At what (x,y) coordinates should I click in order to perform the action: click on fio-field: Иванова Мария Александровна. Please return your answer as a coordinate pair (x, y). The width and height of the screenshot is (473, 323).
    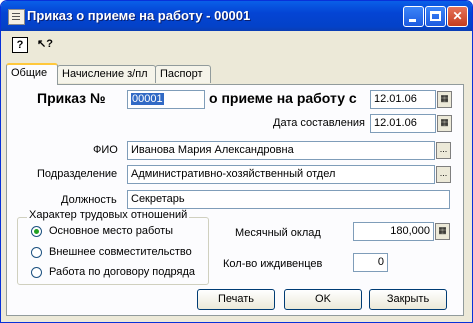
    Looking at the image, I should click on (281, 150).